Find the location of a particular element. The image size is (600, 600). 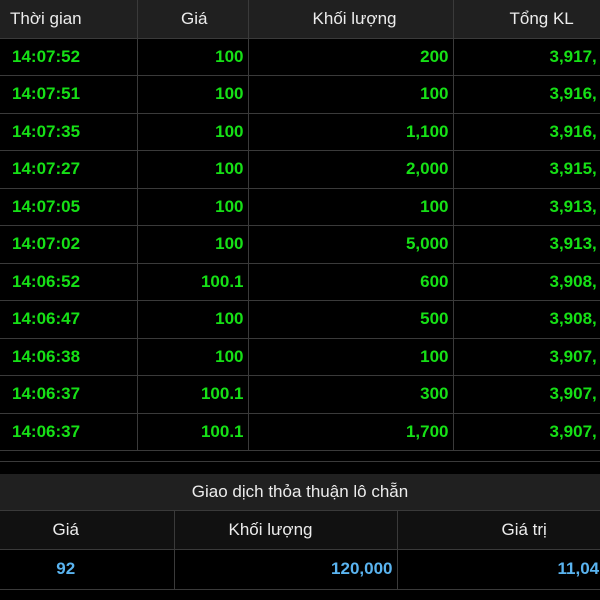

table-row: 14:06:52 100.1 600 3,908, is located at coordinates (300, 282).